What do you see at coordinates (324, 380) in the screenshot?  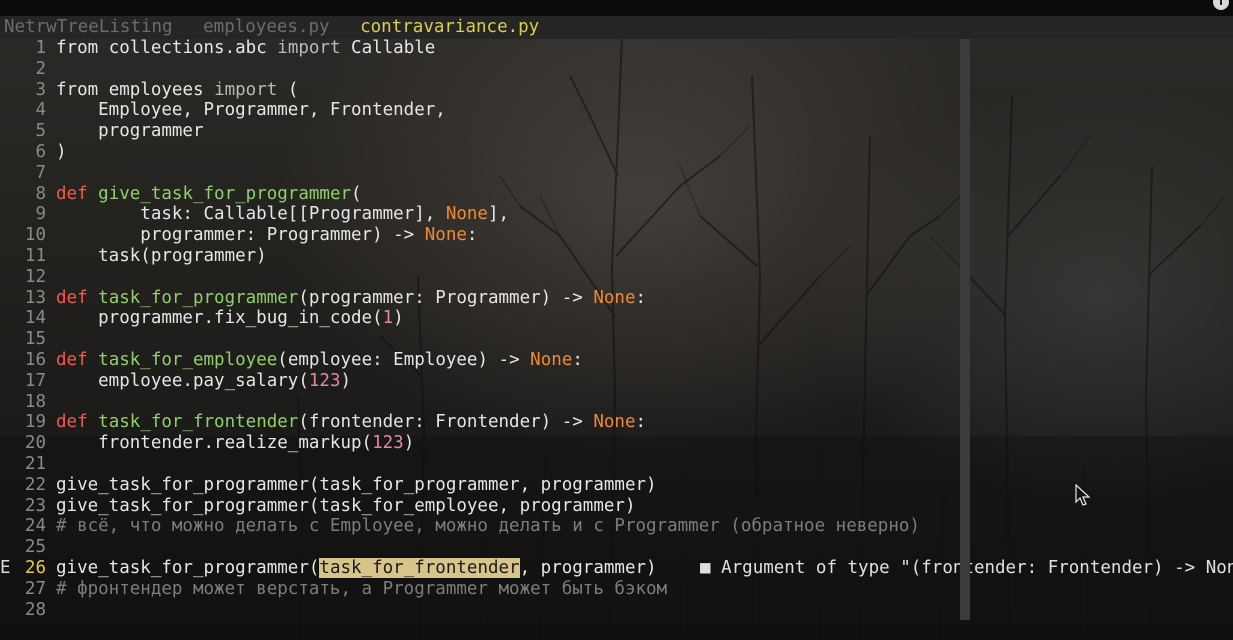 I see `number-token: 123` at bounding box center [324, 380].